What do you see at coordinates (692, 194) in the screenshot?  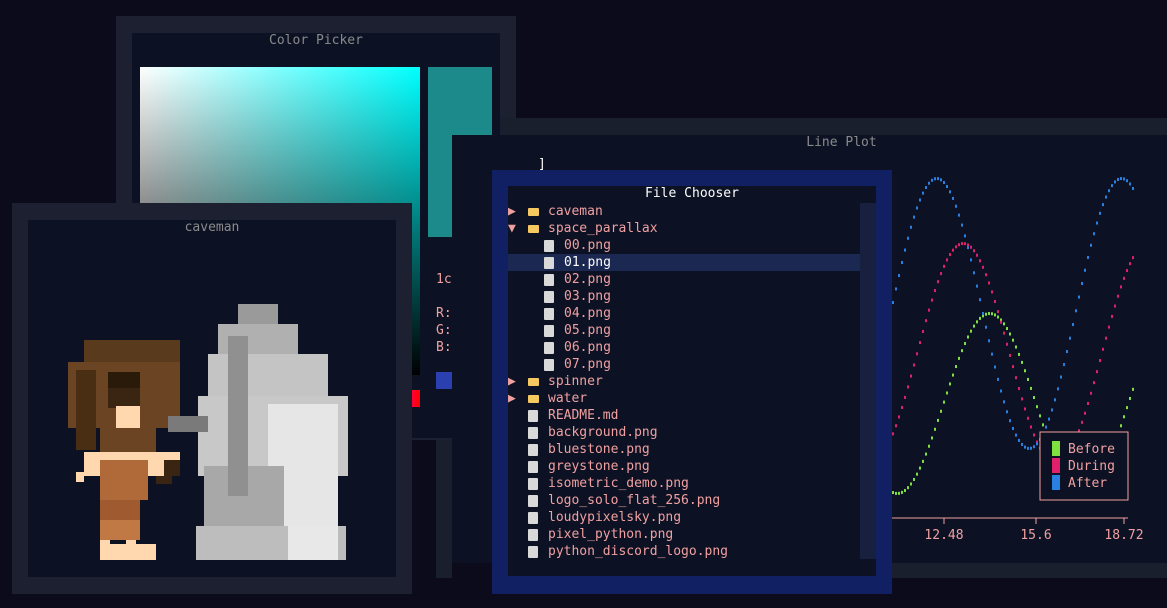 I see `file-chooser-title: File Chooser` at bounding box center [692, 194].